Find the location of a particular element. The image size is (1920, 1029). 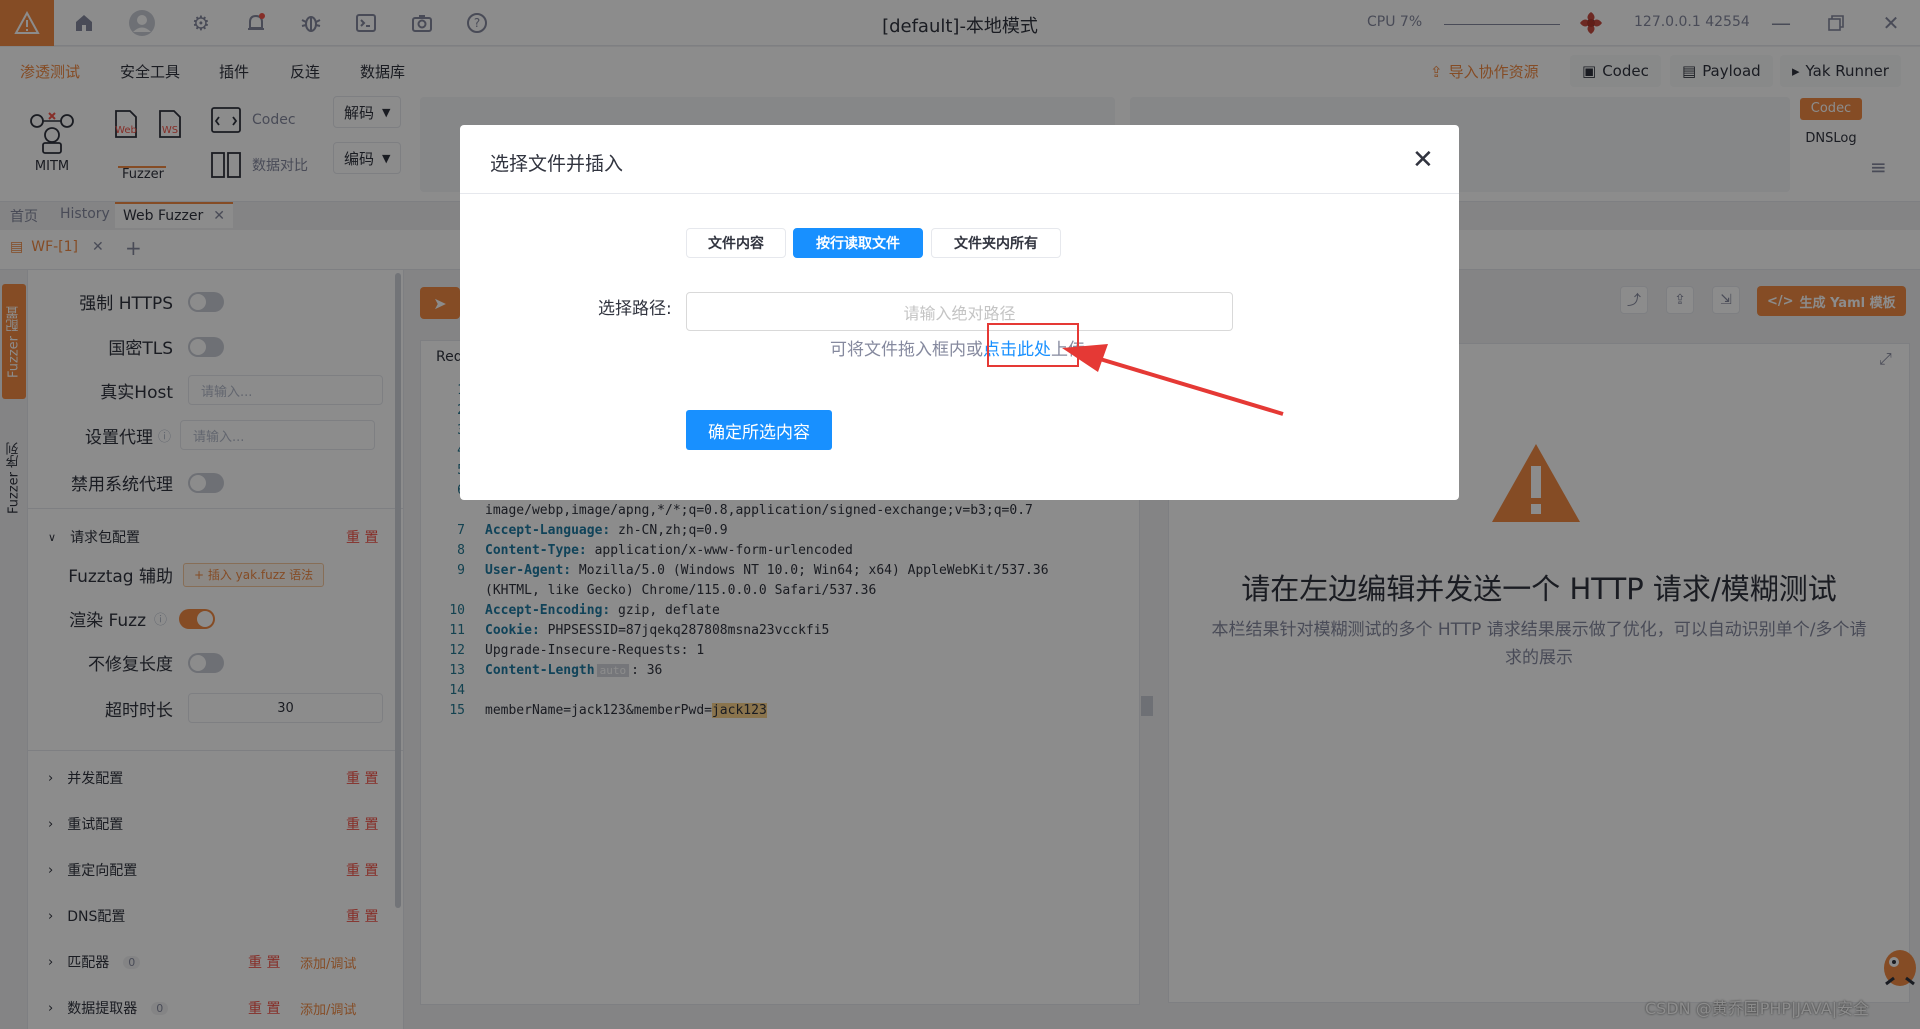

tab-read-by-line: 按行读取文件 is located at coordinates (858, 243).